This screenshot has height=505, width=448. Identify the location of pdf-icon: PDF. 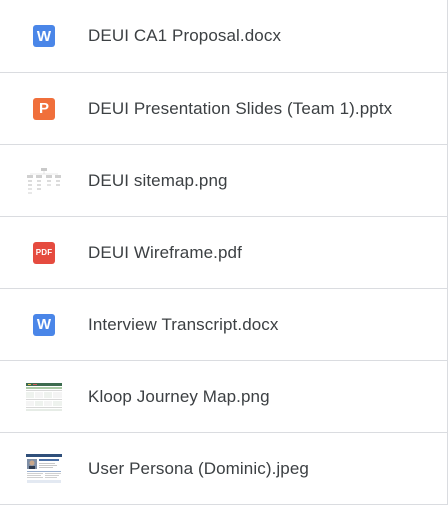
(44, 252).